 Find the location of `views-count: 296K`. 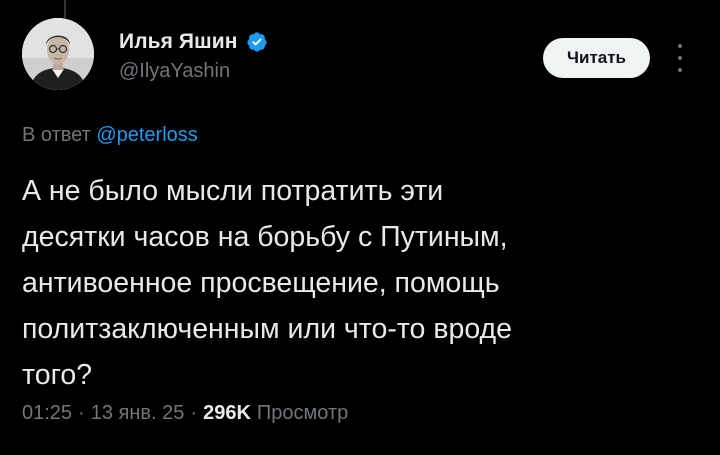

views-count: 296K is located at coordinates (227, 413).